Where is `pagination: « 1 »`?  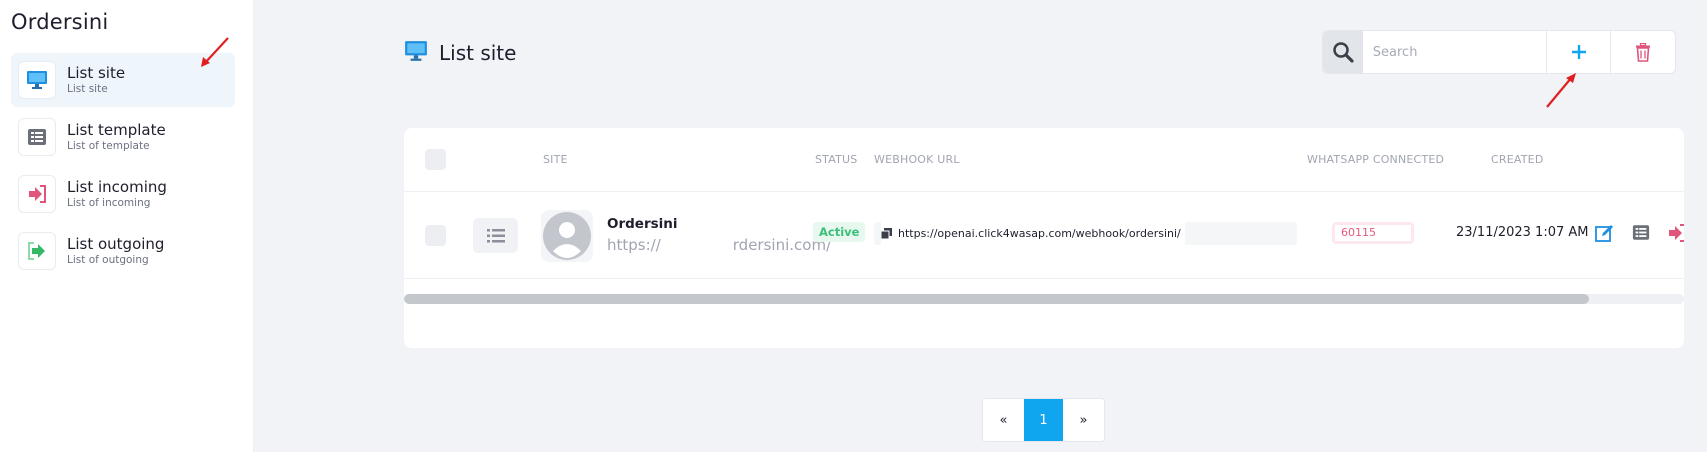 pagination: « 1 » is located at coordinates (1043, 420).